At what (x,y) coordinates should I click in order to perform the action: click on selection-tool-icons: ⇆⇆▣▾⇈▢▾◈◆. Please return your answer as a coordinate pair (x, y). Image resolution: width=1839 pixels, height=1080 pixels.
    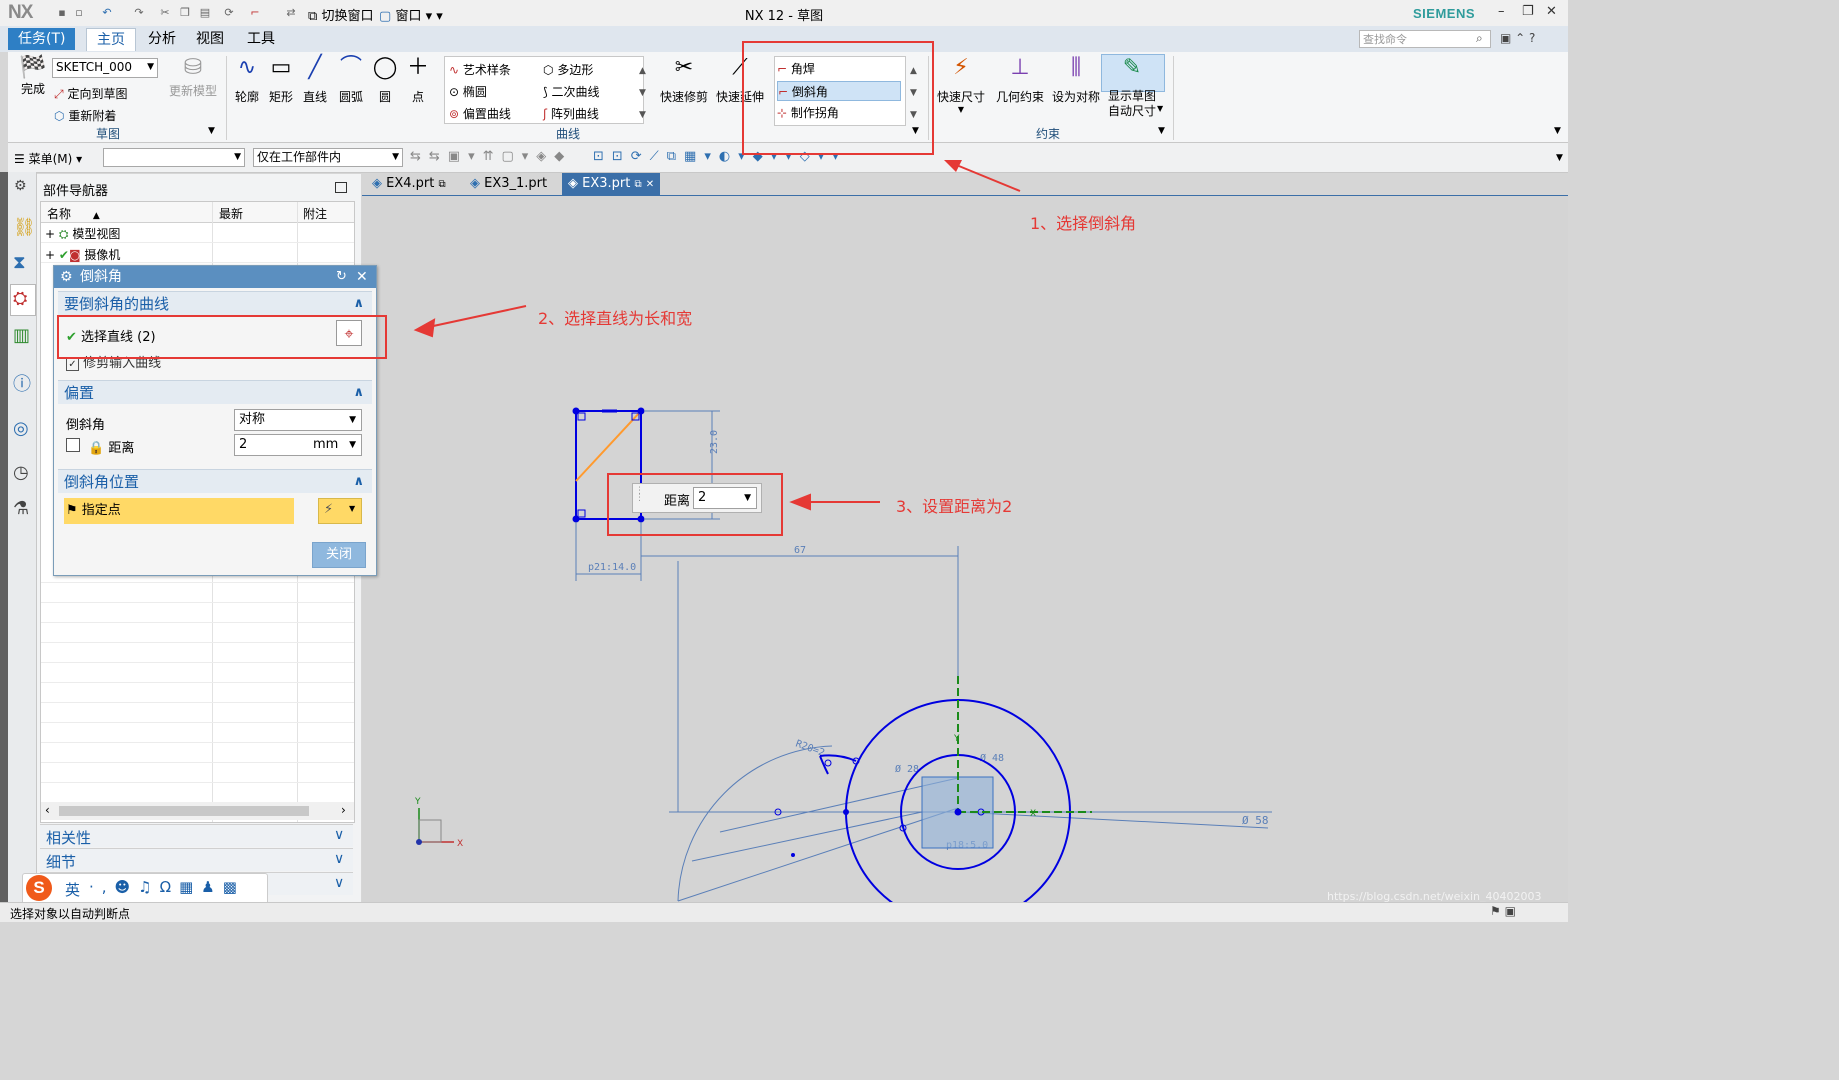
    Looking at the image, I should click on (491, 156).